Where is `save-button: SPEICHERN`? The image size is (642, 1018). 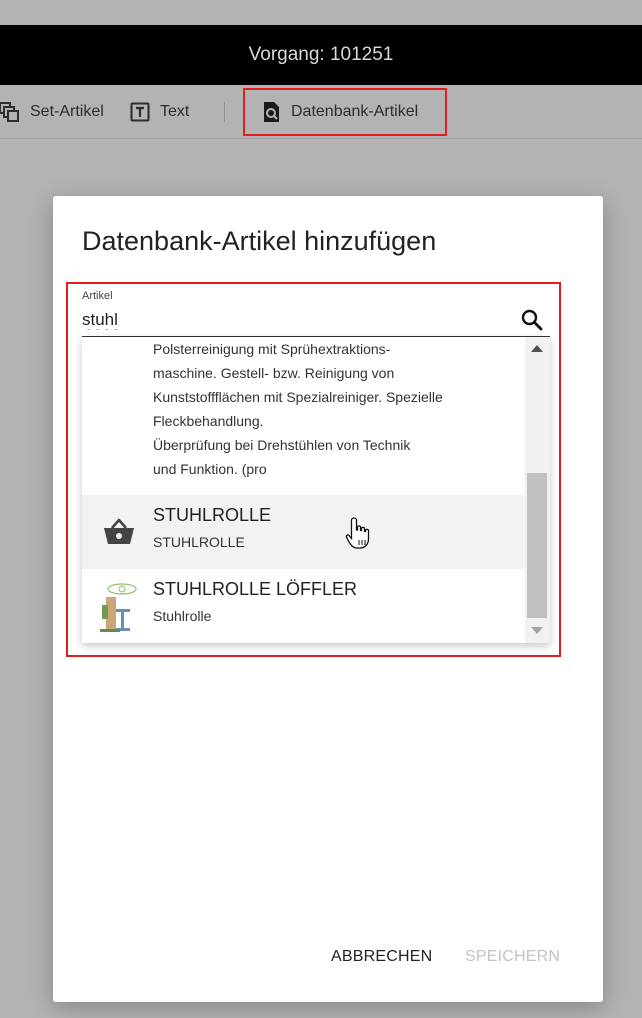 save-button: SPEICHERN is located at coordinates (512, 957).